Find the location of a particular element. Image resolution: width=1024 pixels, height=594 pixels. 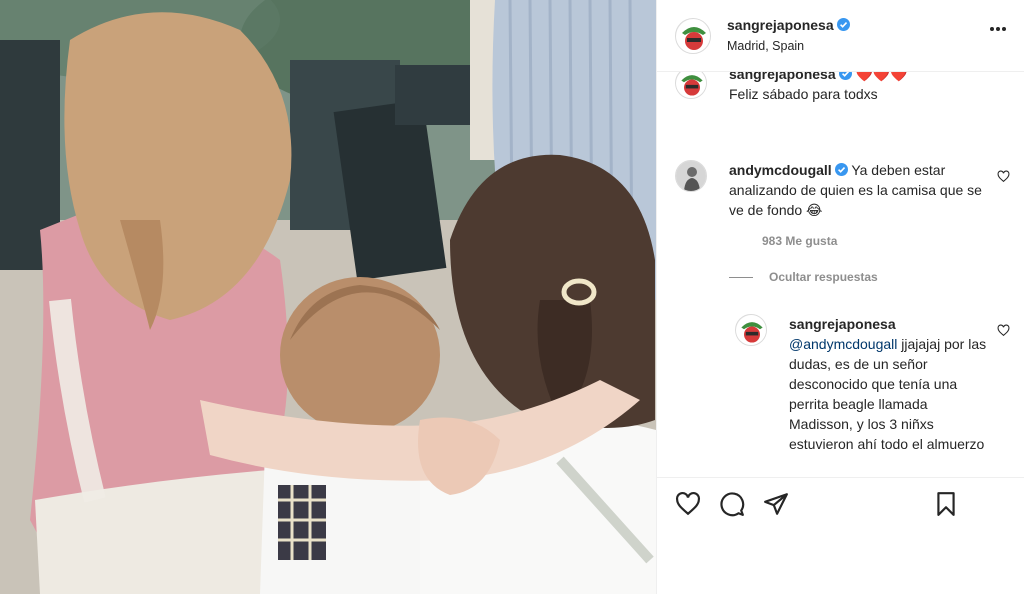

more-options-icon is located at coordinates (998, 29).